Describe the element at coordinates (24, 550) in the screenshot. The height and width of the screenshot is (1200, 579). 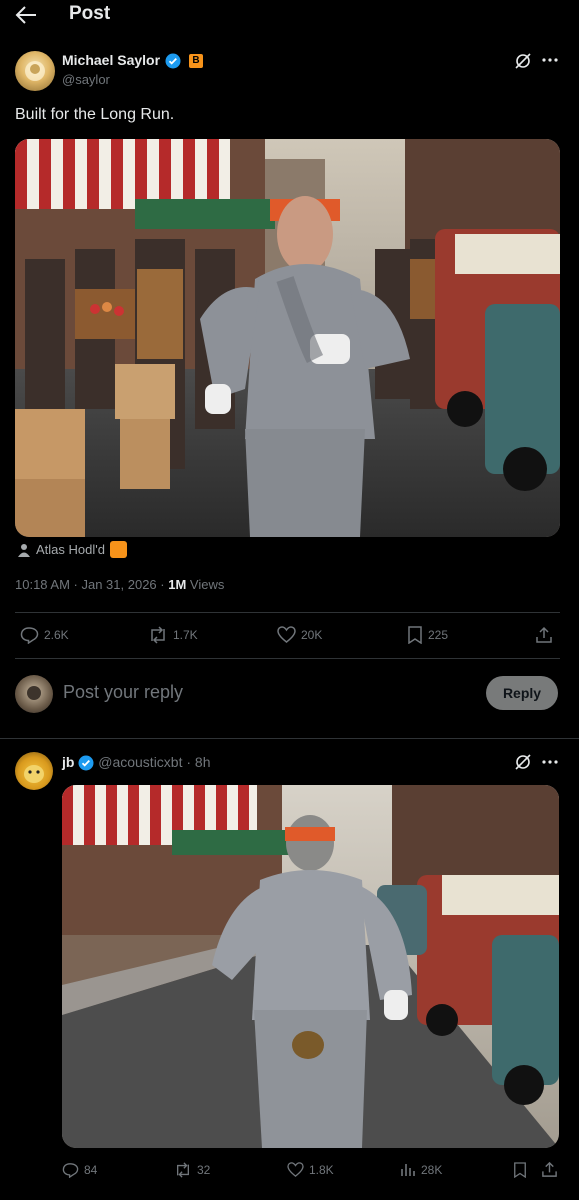
I see `person-icon` at that location.